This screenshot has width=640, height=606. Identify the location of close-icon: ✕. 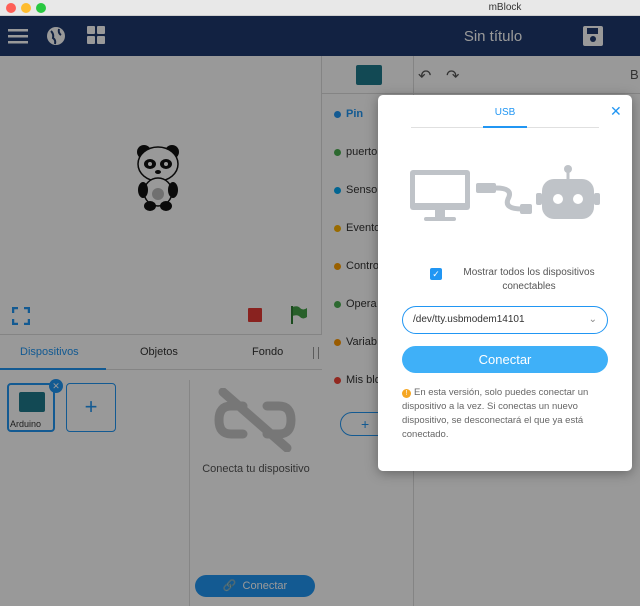
(616, 111).